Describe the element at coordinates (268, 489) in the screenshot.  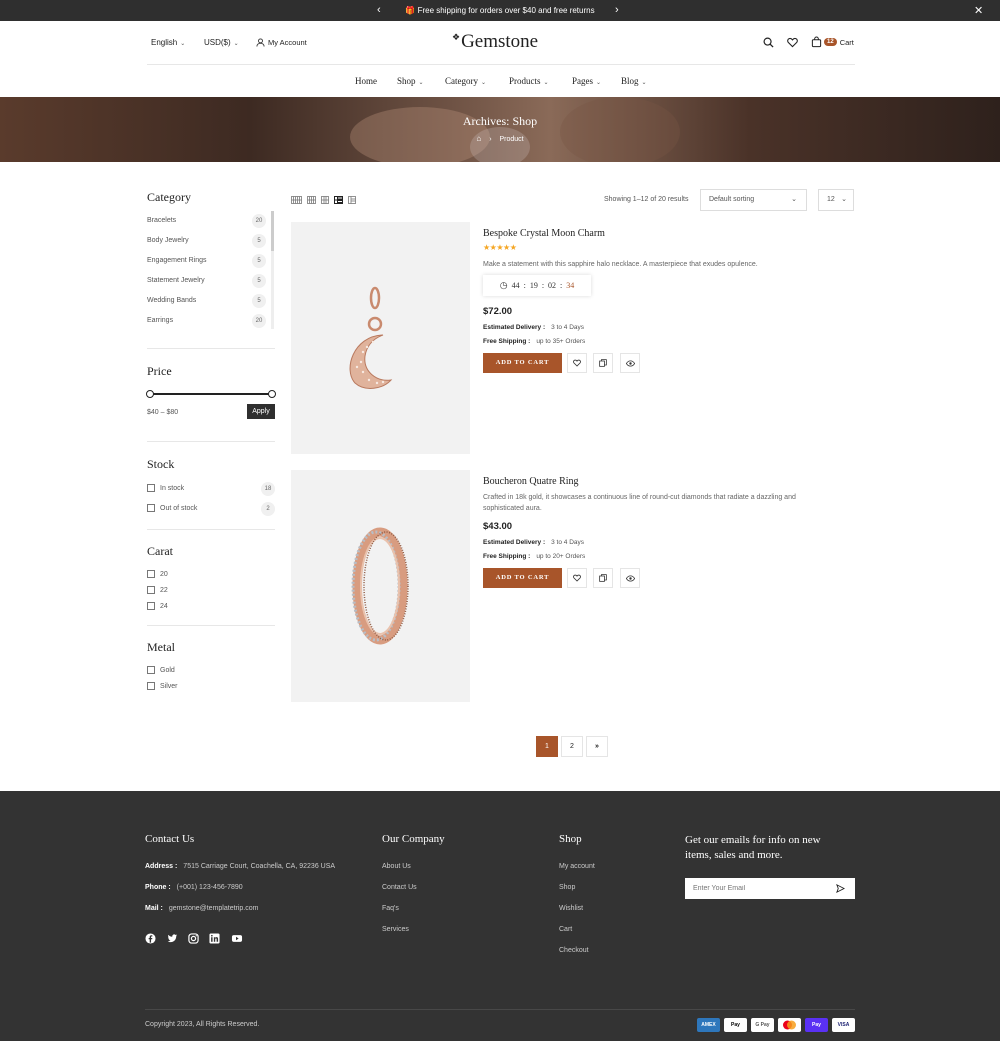
I see `stock-count: 18` at that location.